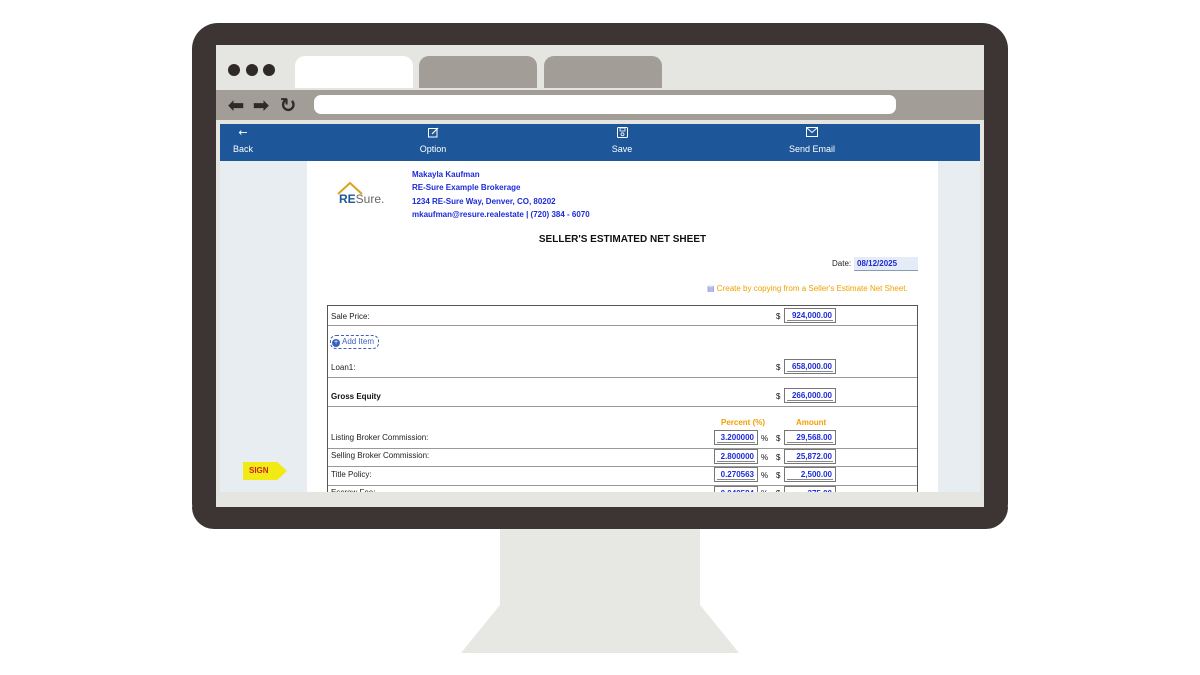  Describe the element at coordinates (743, 422) in the screenshot. I see `percent-column-header: Percent (%)` at that location.